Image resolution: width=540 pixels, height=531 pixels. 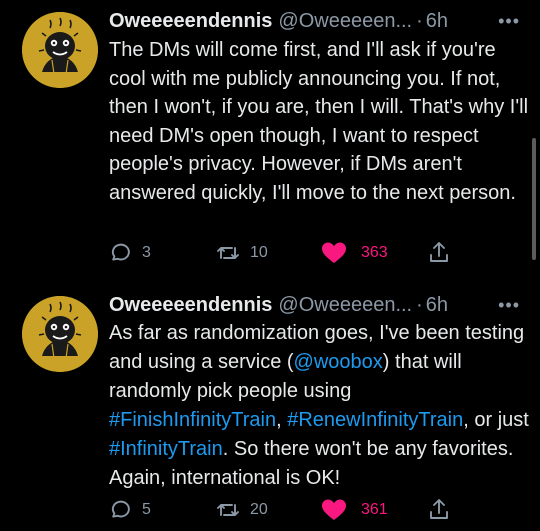 What do you see at coordinates (496, 420) in the screenshot?
I see `tweet-text-segment: , or just` at bounding box center [496, 420].